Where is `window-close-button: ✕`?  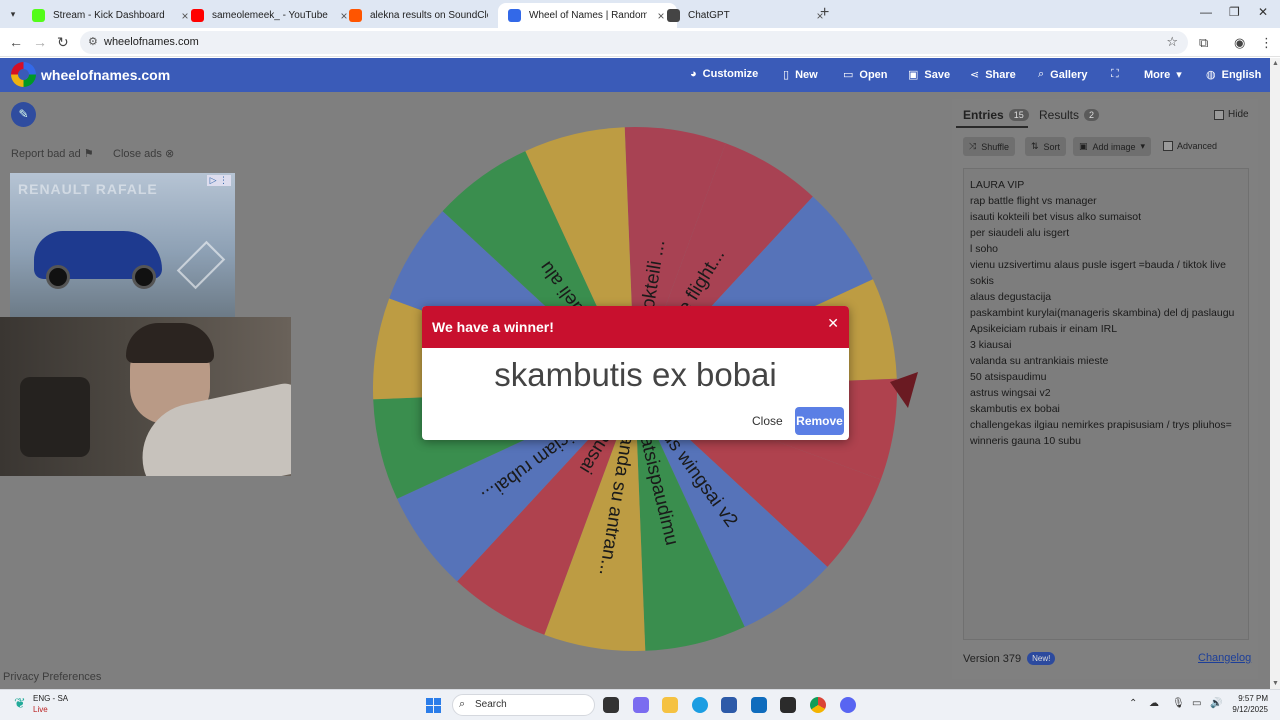 window-close-button: ✕ is located at coordinates (1263, 12).